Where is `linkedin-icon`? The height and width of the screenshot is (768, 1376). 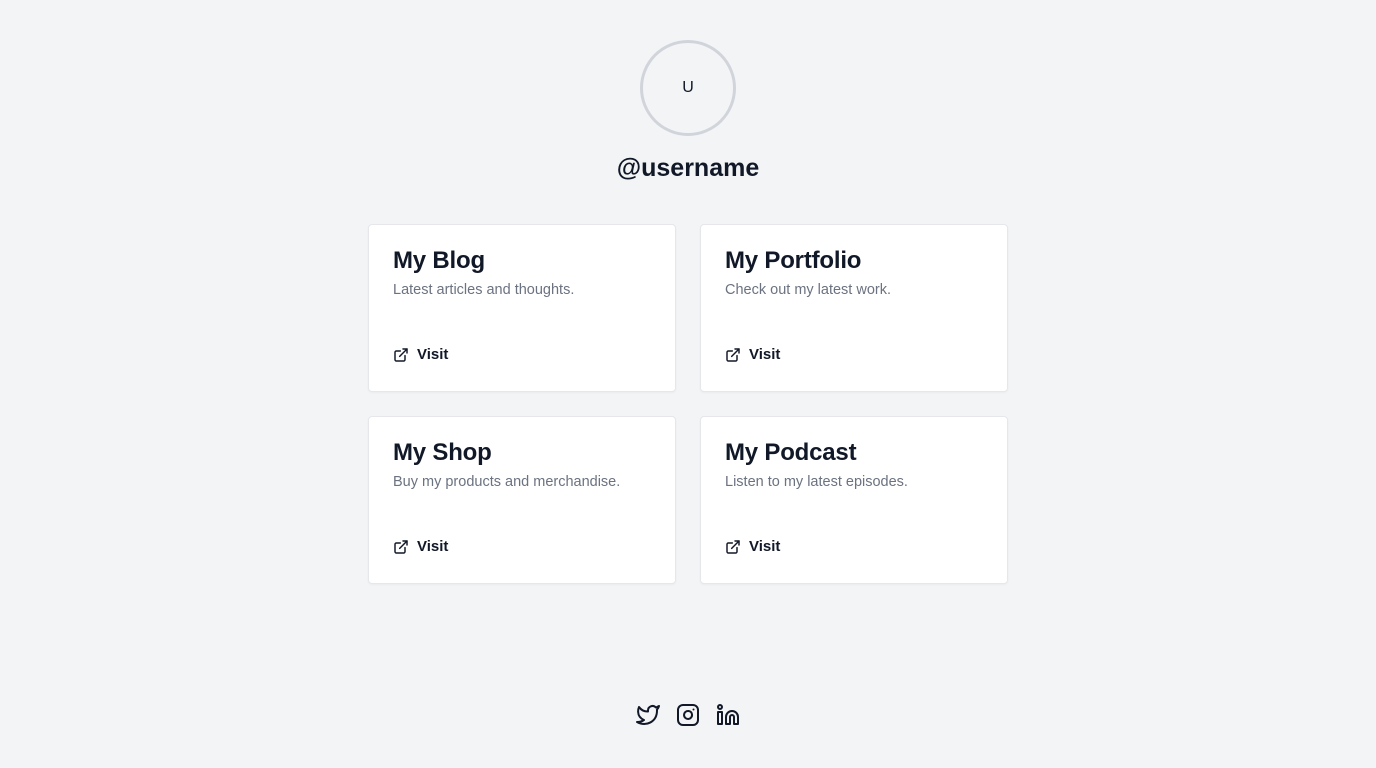
linkedin-icon is located at coordinates (728, 715).